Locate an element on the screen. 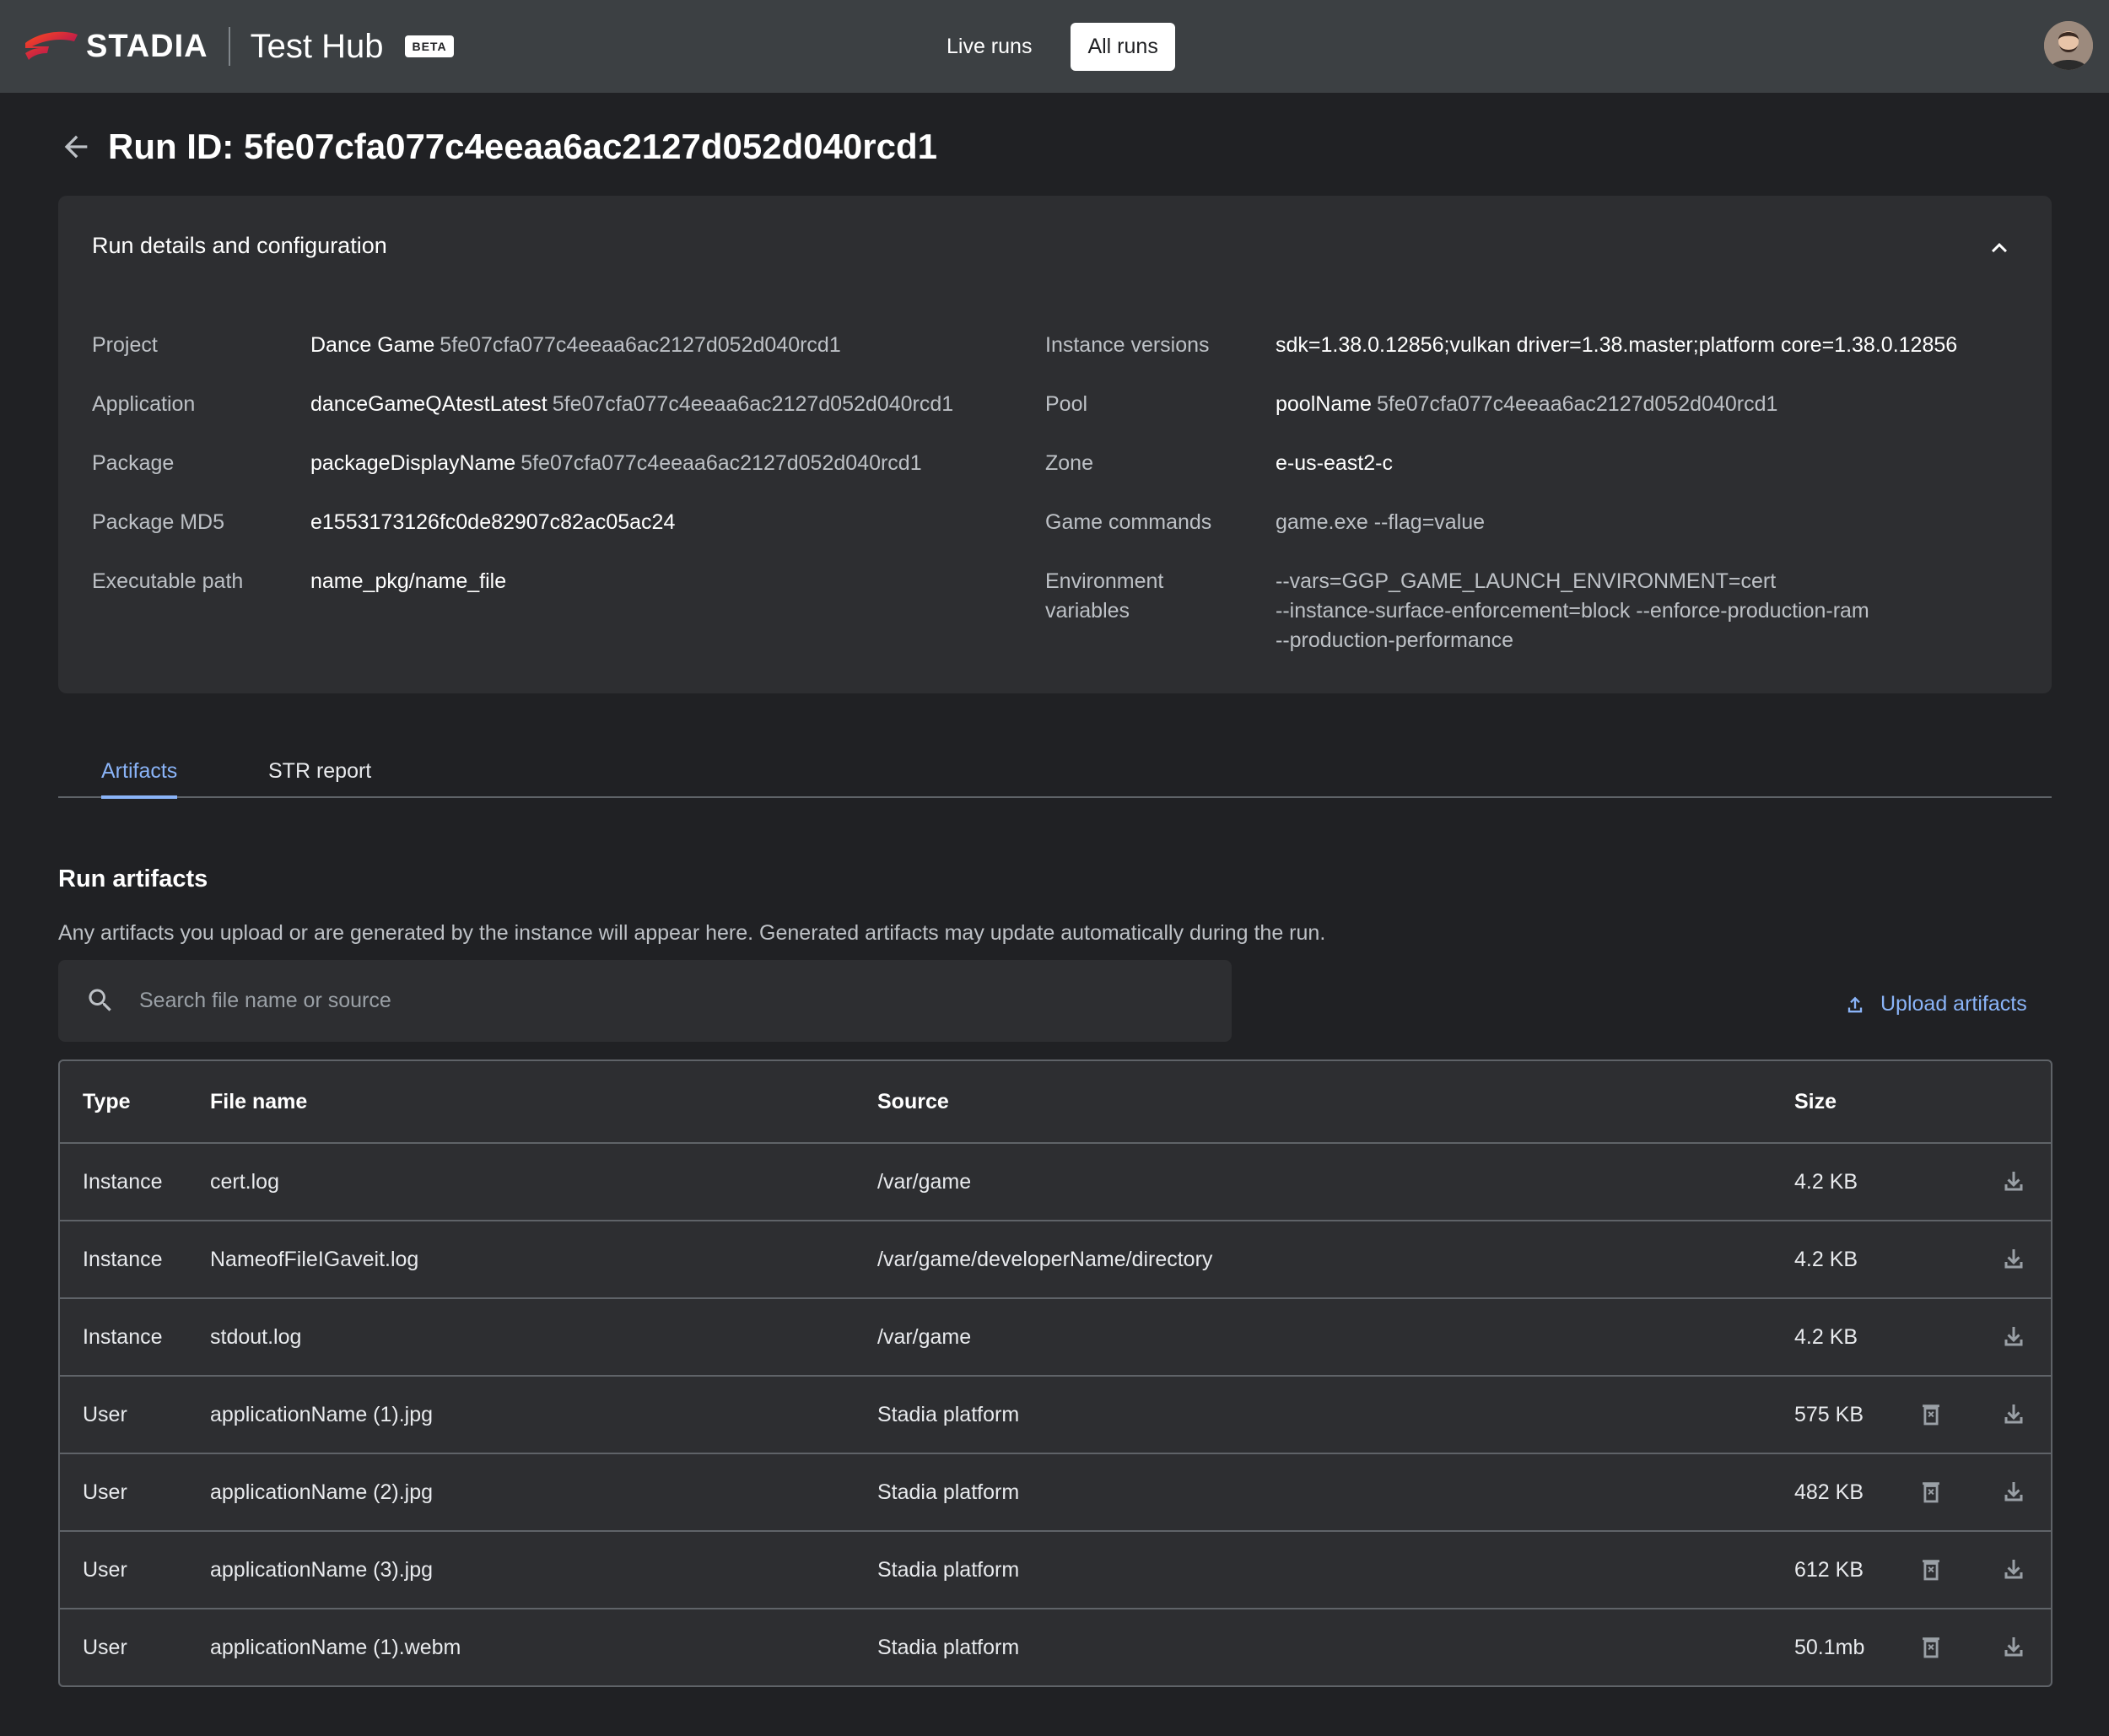 Image resolution: width=2109 pixels, height=1736 pixels. avatar is located at coordinates (2068, 46).